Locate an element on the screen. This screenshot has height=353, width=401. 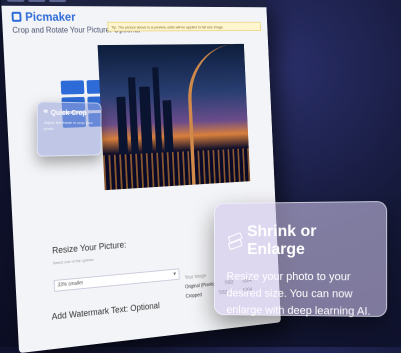
watermark-section-title: Add Watermark Text: Optional is located at coordinates (105, 311).